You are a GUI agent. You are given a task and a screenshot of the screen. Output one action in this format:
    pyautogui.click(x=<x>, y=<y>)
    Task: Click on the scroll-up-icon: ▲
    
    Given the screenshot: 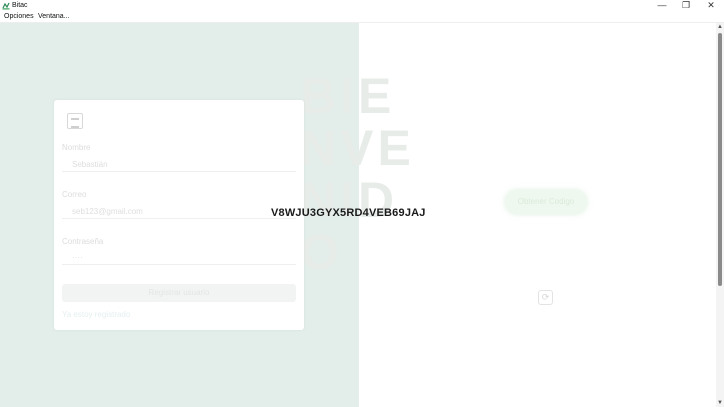 What is the action you would take?
    pyautogui.click(x=720, y=27)
    